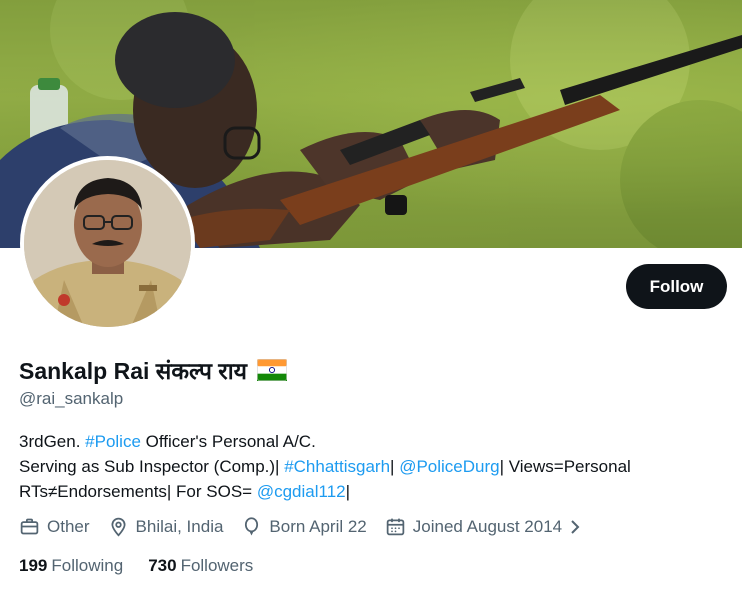 The height and width of the screenshot is (597, 742). What do you see at coordinates (152, 466) in the screenshot?
I see `bio-text: Serving as Sub Inspector (Comp.)|` at bounding box center [152, 466].